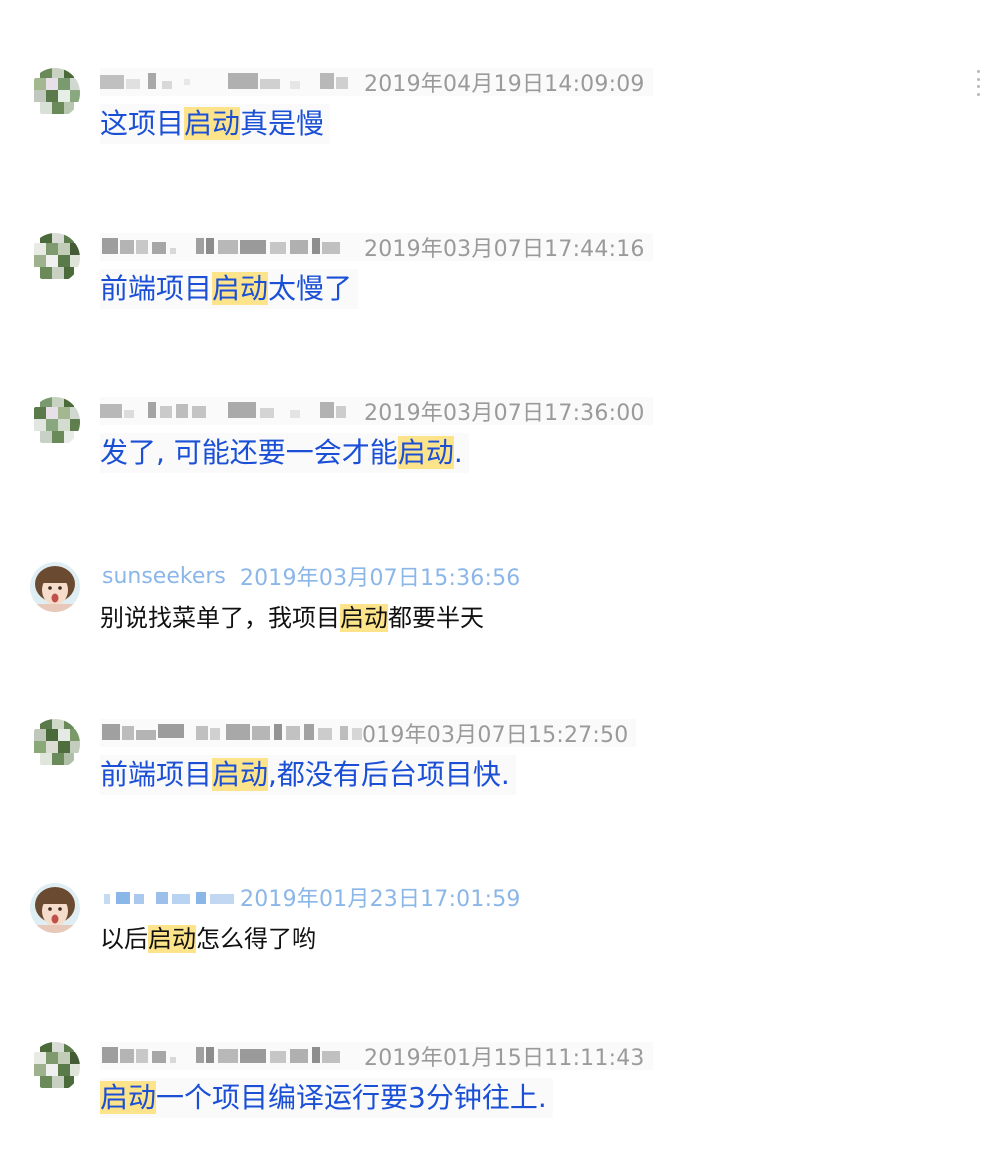 The image size is (982, 1166). I want to click on message-text-before: 别说找菜单了，我项目, so click(220, 618).